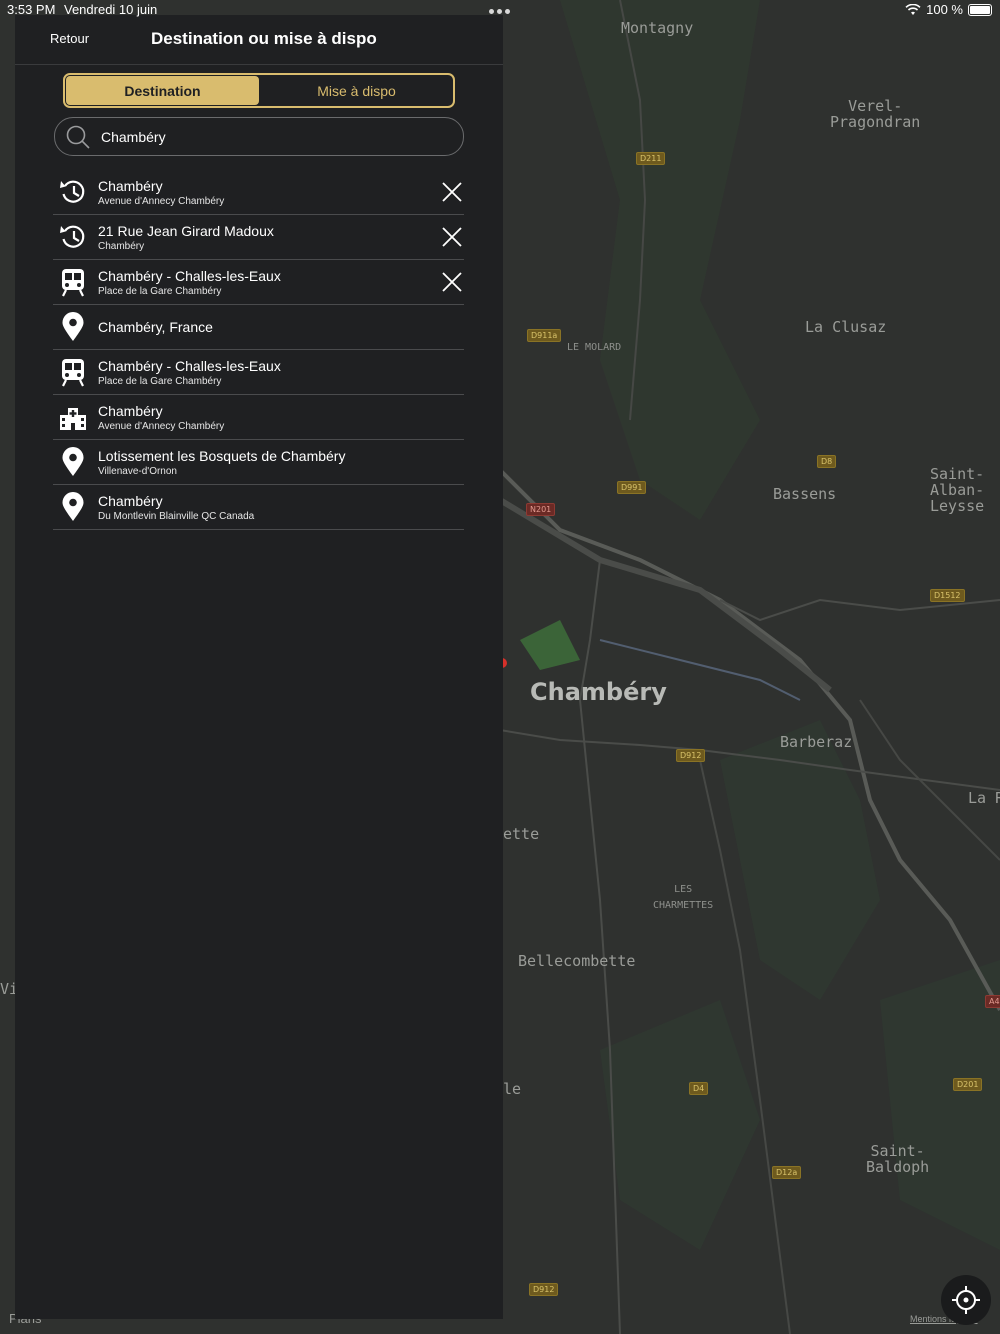  What do you see at coordinates (521, 834) in the screenshot?
I see `map-place-label: ette` at bounding box center [521, 834].